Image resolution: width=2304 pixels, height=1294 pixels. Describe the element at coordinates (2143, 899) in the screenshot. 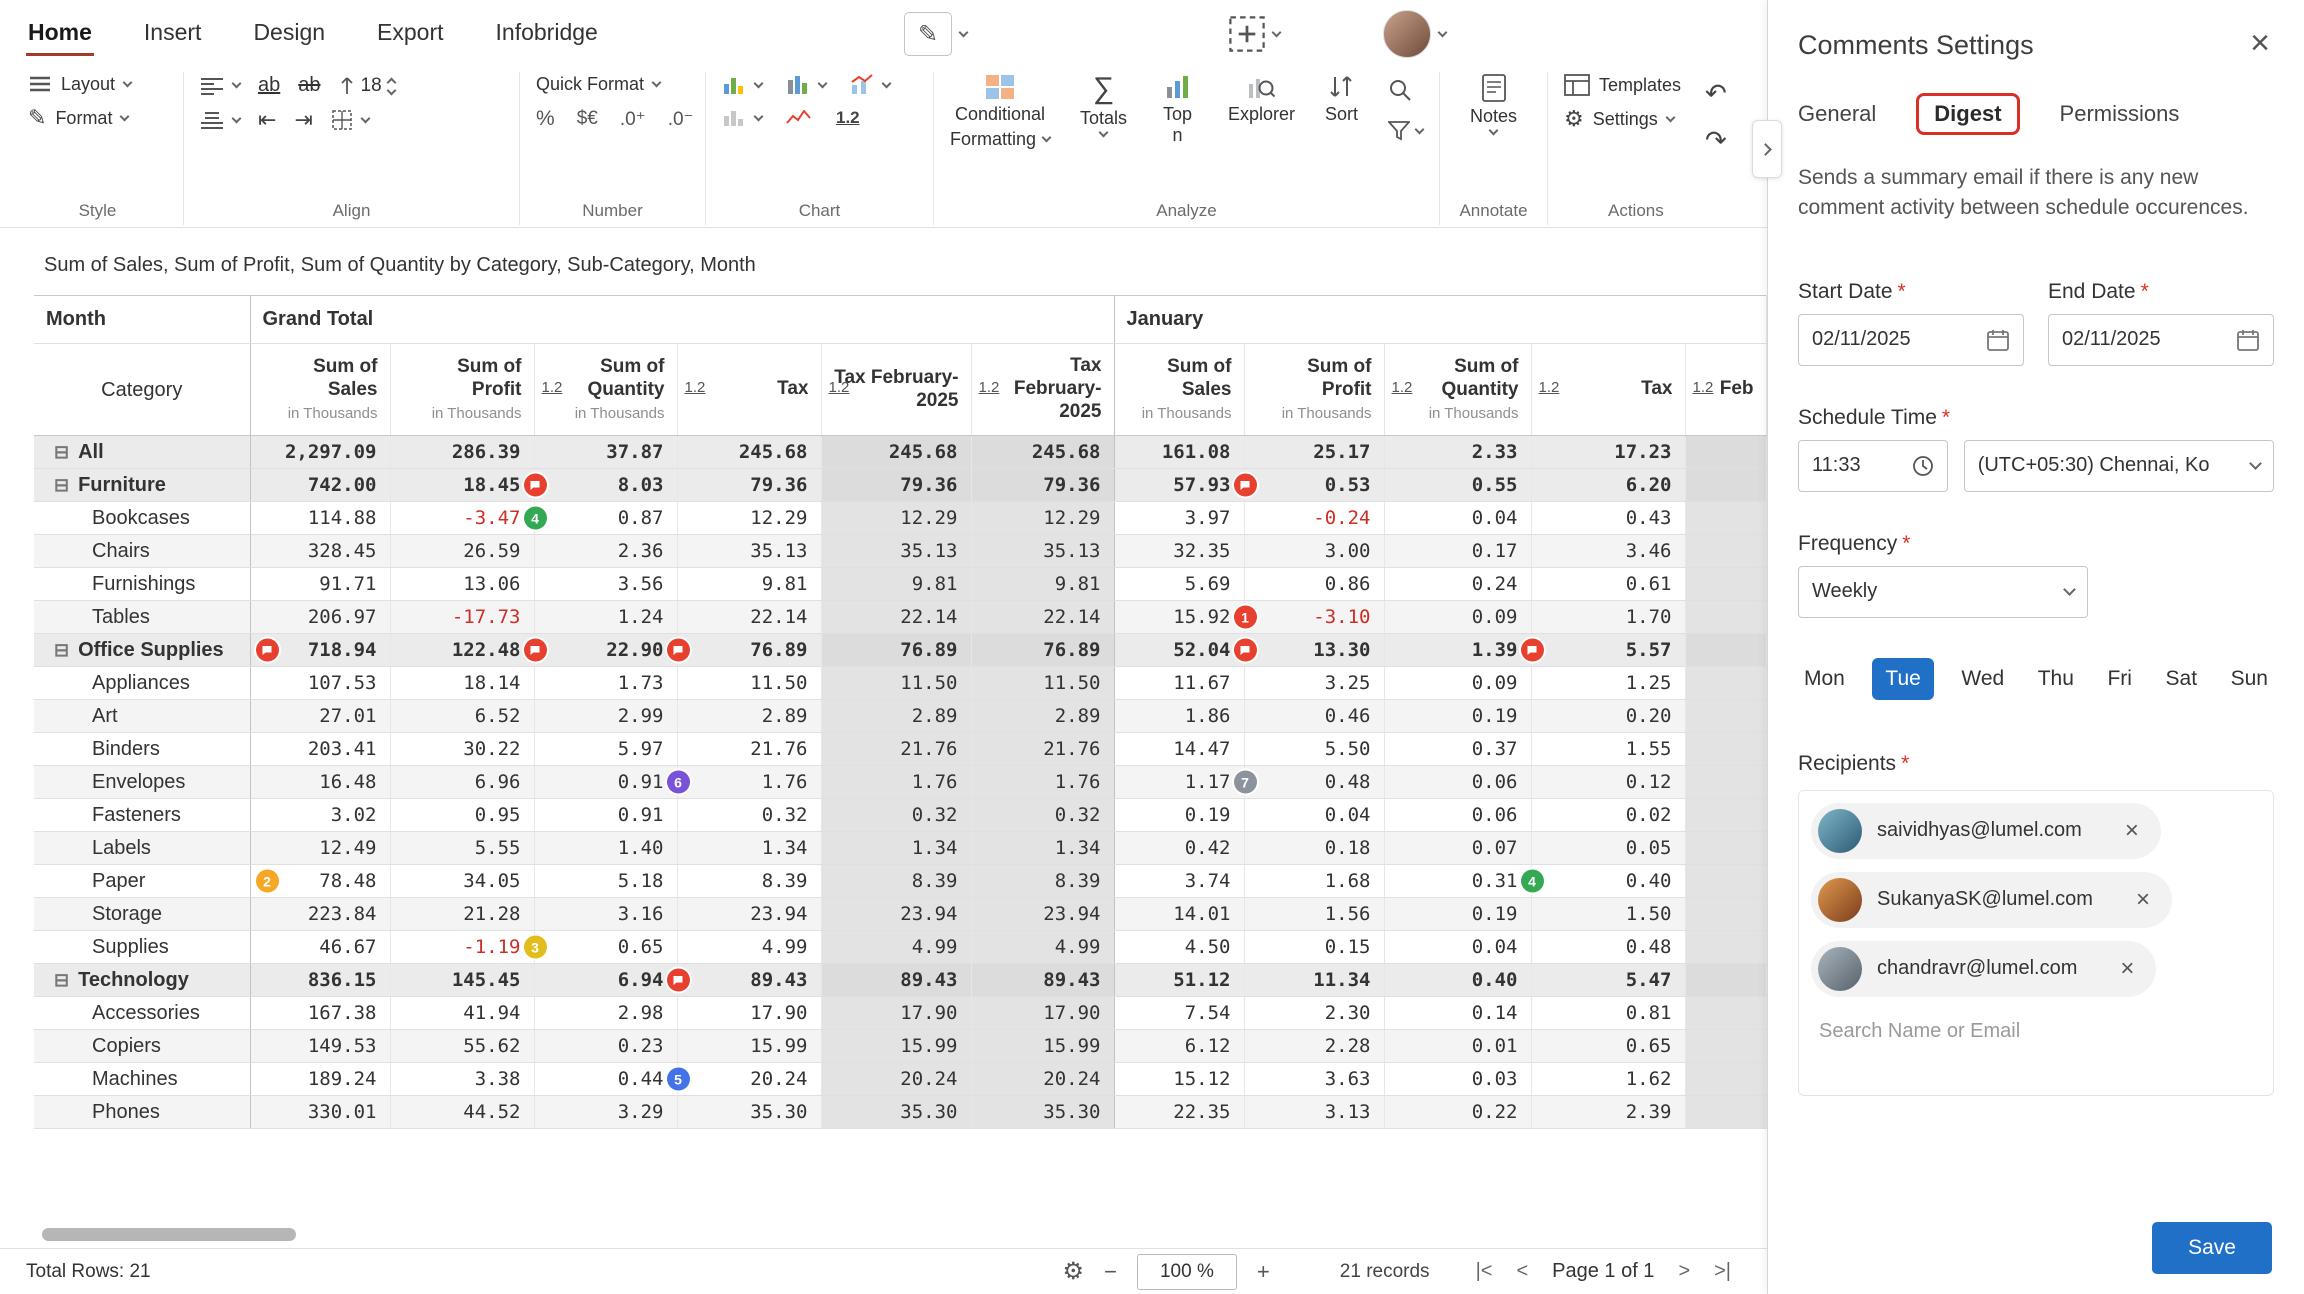

I see `remove-recipient-icon: ×` at that location.